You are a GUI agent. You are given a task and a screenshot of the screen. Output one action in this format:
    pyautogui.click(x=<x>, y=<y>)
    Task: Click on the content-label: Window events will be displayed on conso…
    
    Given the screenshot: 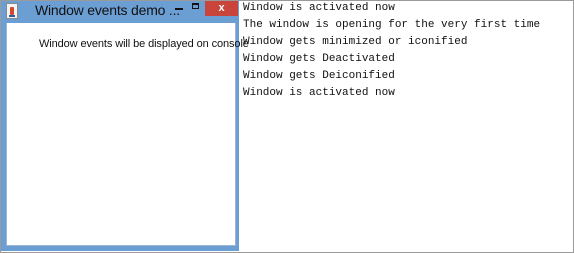 What is the action you would take?
    pyautogui.click(x=144, y=44)
    